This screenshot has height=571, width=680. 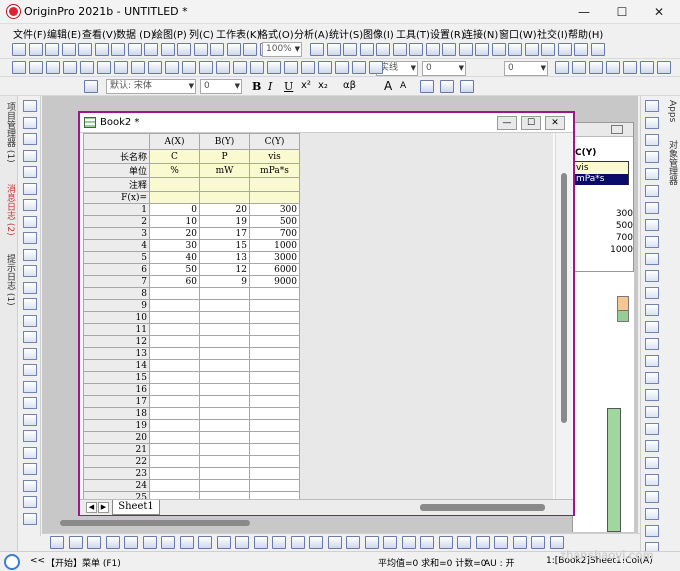 I want to click on row-number: 9, so click(x=116, y=305).